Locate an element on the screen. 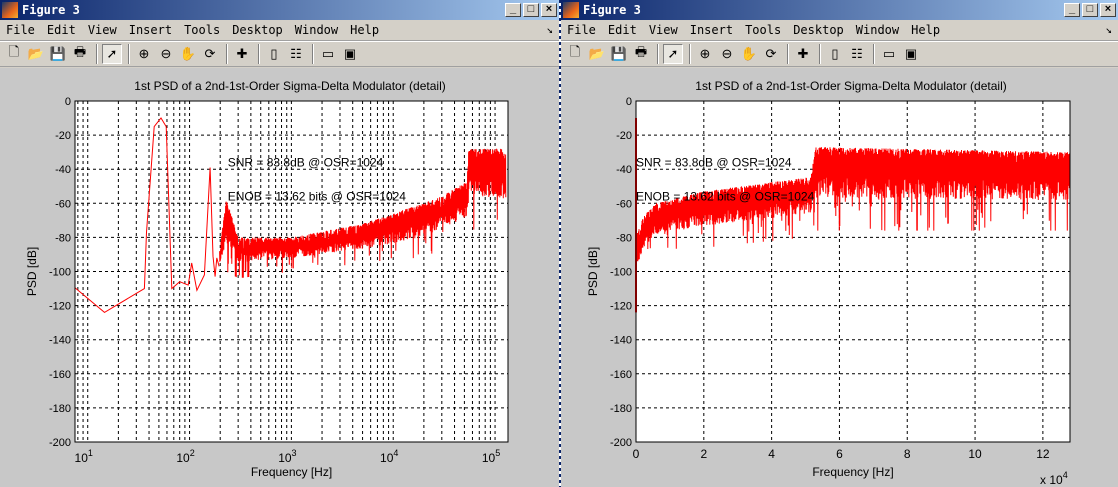  y-tick-label: -200 is located at coordinates (60, 443).